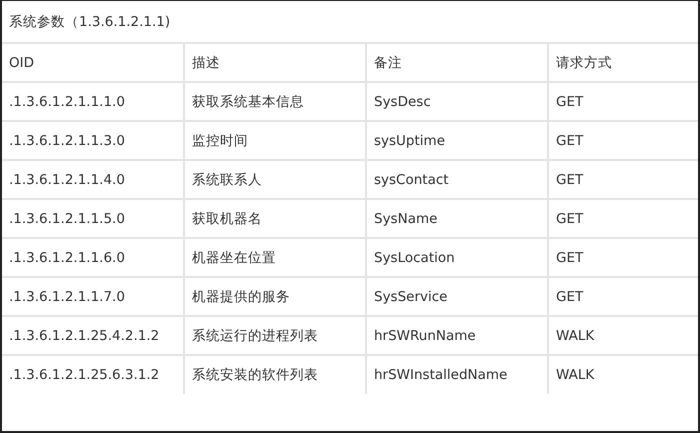  I want to click on table-cell: .1.3.6.1.2.1.25.6.3.1.2, so click(93, 374).